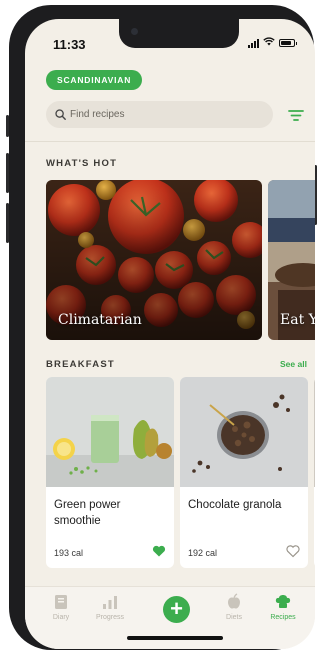 Image resolution: width=321 pixels, height=655 pixels. What do you see at coordinates (283, 601) in the screenshot?
I see `chef-hat-icon` at bounding box center [283, 601].